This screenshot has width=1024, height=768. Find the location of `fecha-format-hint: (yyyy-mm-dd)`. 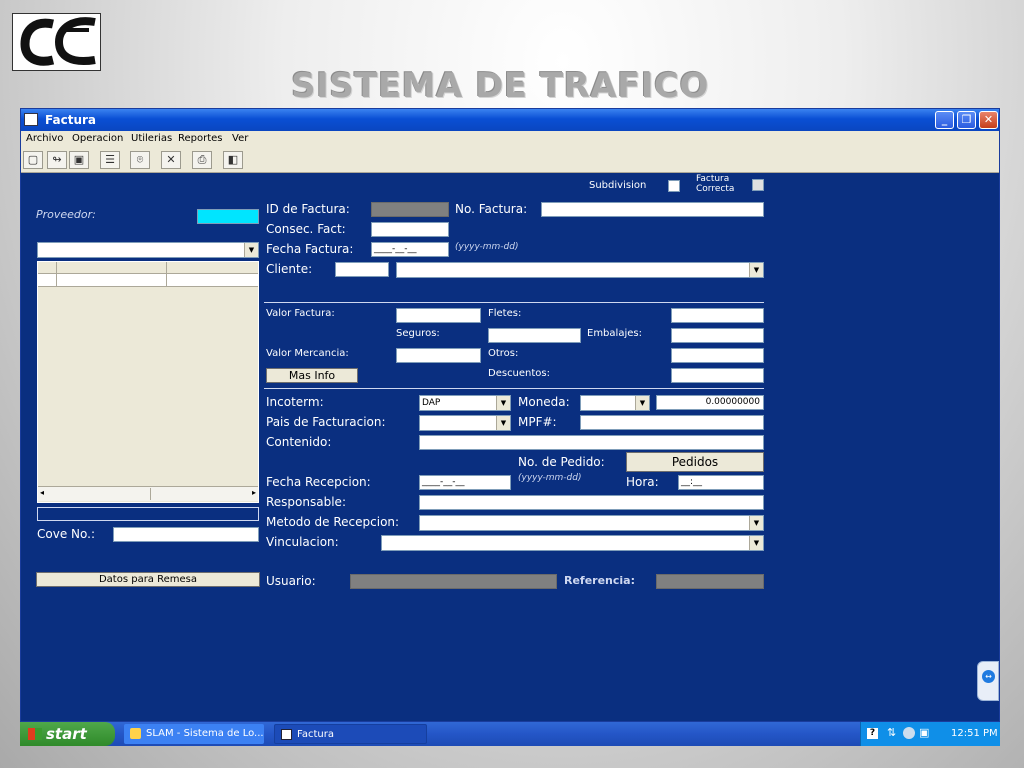

fecha-format-hint: (yyyy-mm-dd) is located at coordinates (487, 247).